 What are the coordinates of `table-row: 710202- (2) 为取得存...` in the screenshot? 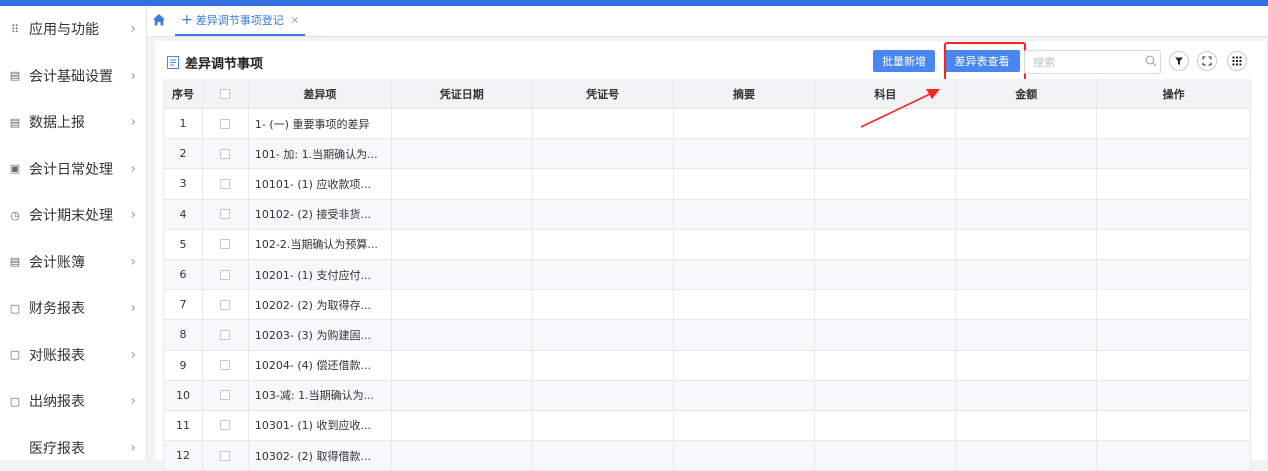 It's located at (707, 305).